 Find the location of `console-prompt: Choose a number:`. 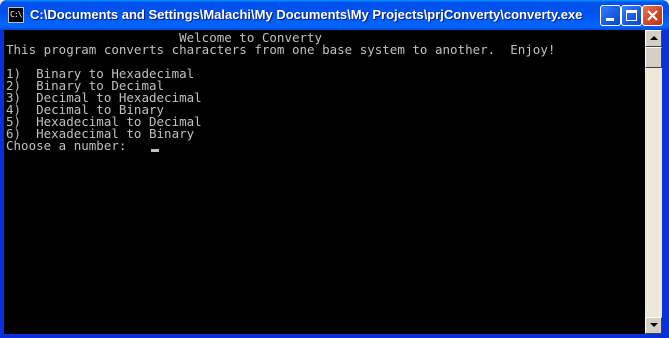

console-prompt: Choose a number: is located at coordinates (66, 145).